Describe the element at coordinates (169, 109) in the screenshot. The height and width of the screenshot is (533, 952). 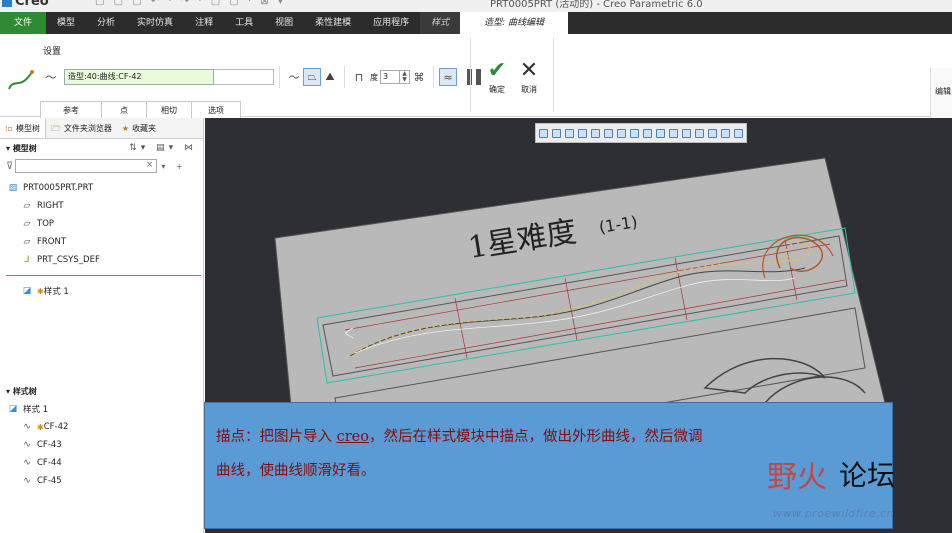
I see `subtab-tangency: 相切` at that location.